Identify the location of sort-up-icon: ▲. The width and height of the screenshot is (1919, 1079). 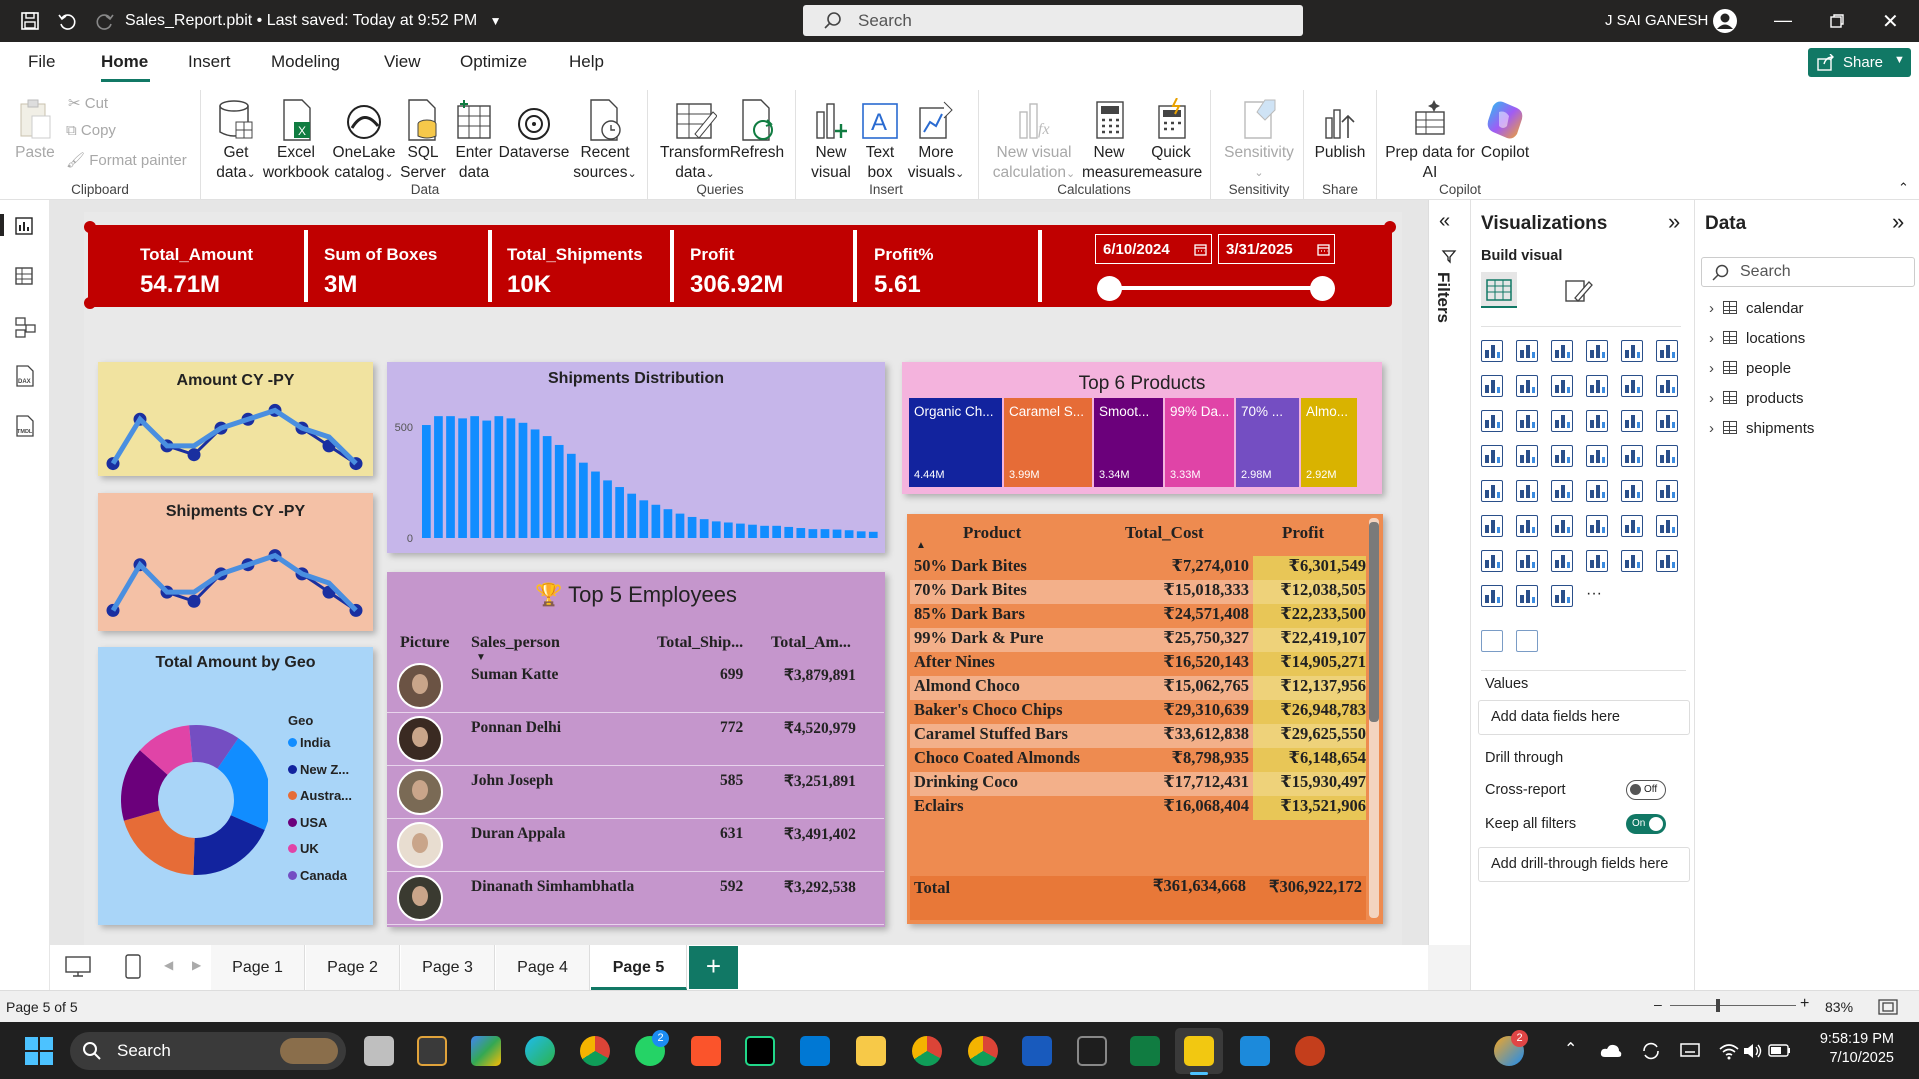
(921, 545).